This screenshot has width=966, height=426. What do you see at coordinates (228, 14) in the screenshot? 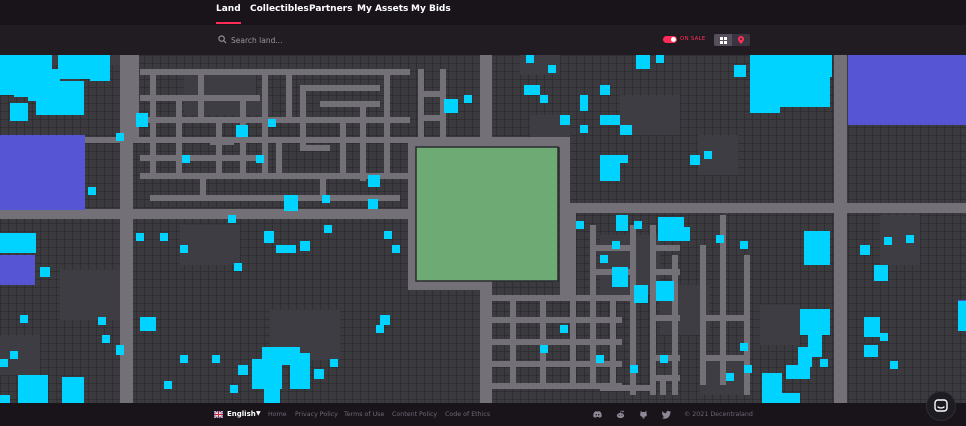
I see `tab-land: Land` at bounding box center [228, 14].